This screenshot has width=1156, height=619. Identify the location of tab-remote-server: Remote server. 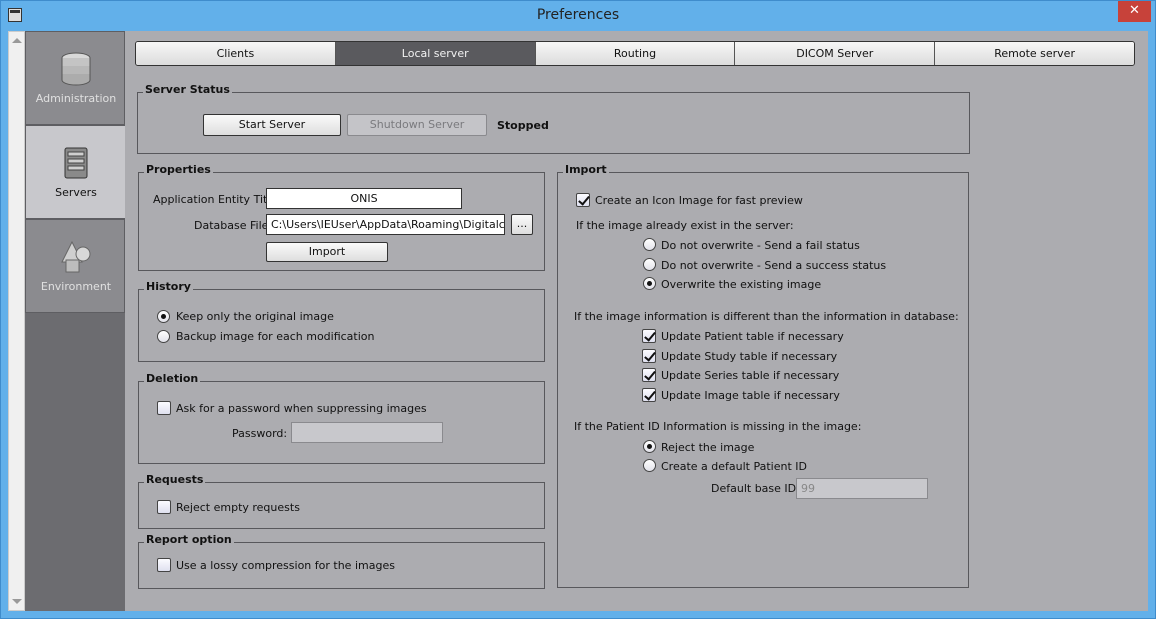
(1034, 53).